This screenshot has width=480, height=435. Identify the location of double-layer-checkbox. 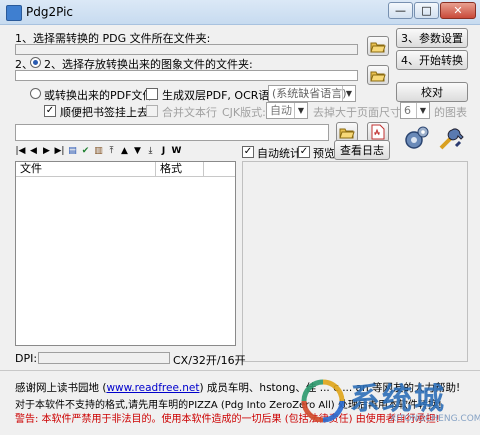
(152, 94).